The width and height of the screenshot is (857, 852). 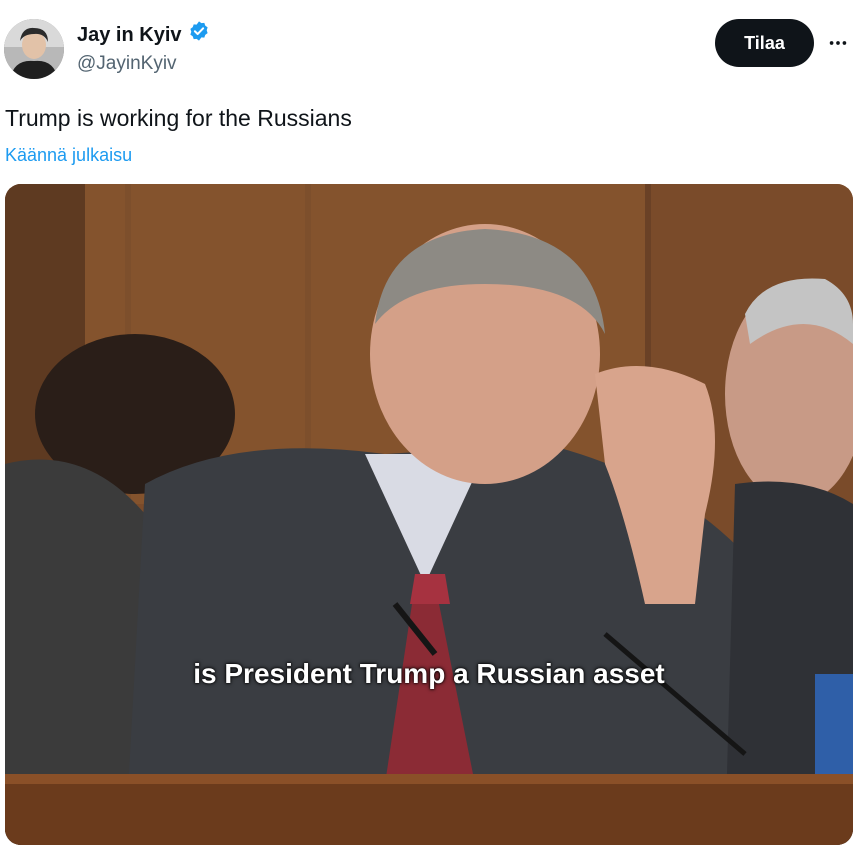 I want to click on author-name: Jay in Kyiv, so click(x=143, y=34).